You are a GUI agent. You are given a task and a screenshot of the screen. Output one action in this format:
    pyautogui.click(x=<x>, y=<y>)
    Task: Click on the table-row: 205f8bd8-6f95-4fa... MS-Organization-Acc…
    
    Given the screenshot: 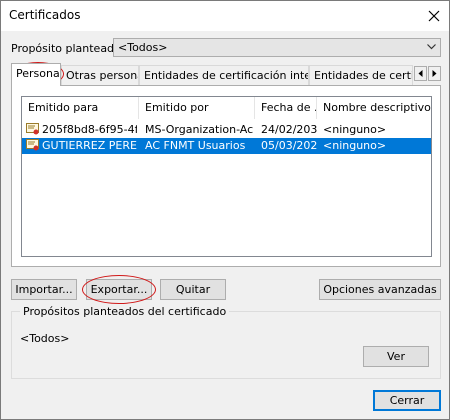 What is the action you would take?
    pyautogui.click(x=226, y=130)
    